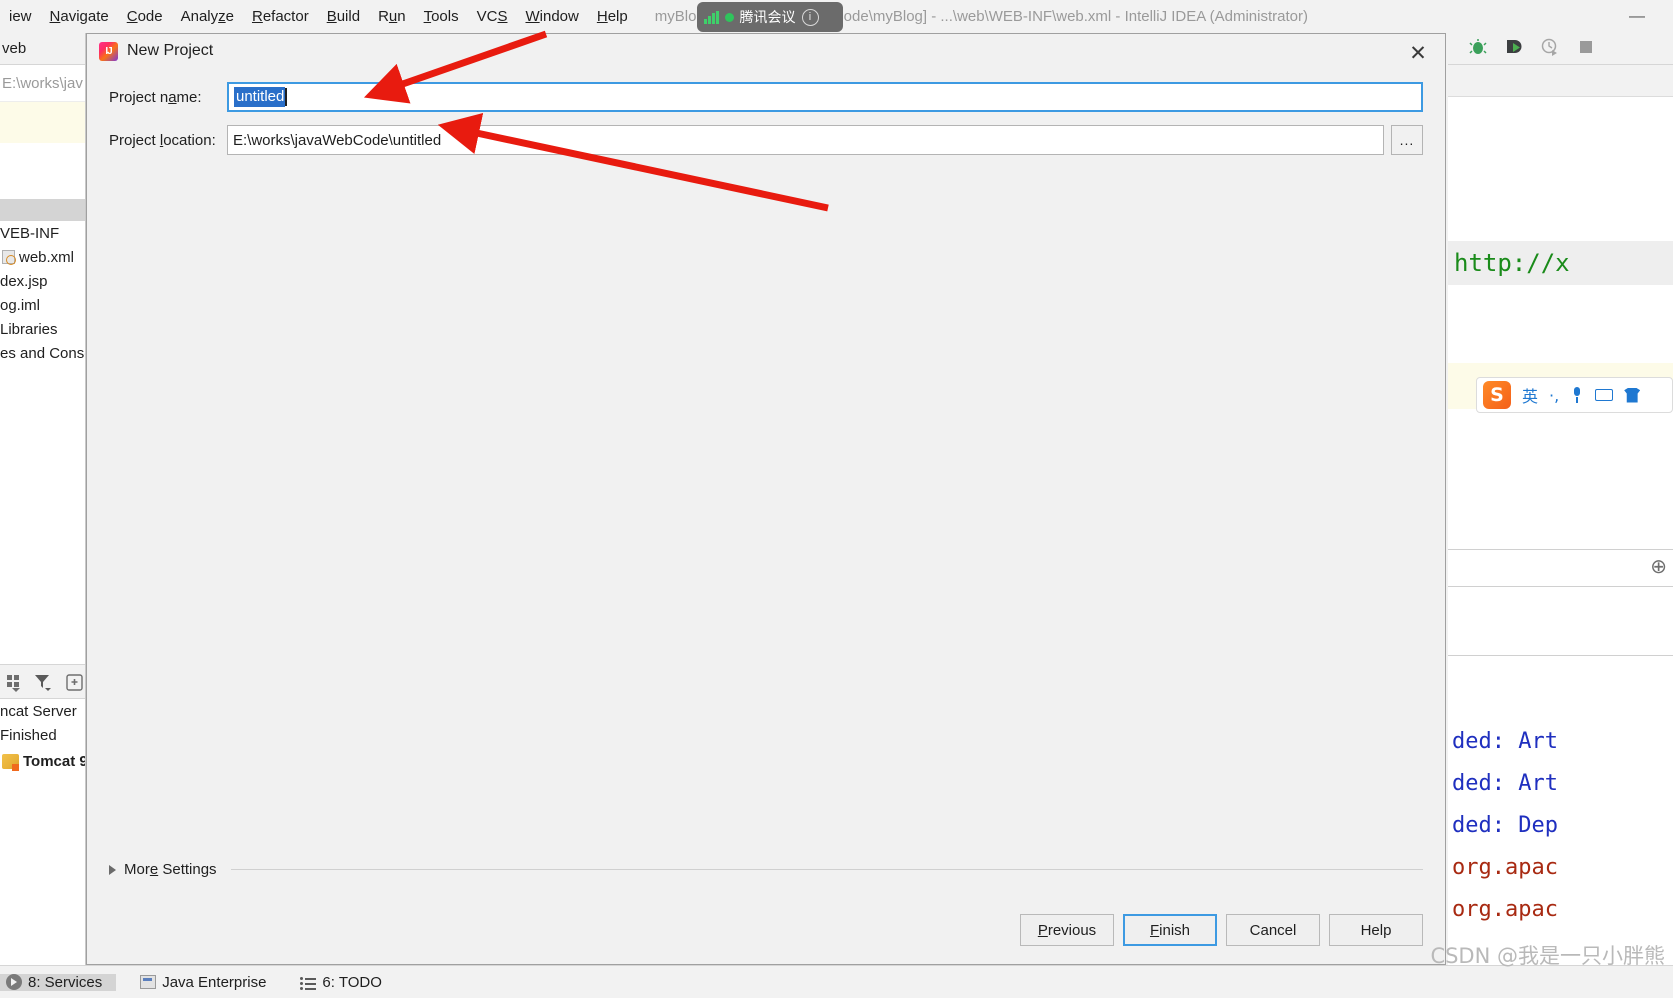 The width and height of the screenshot is (1673, 998). I want to click on tree-item-modules-consoles: es and Conso, so click(42, 353).